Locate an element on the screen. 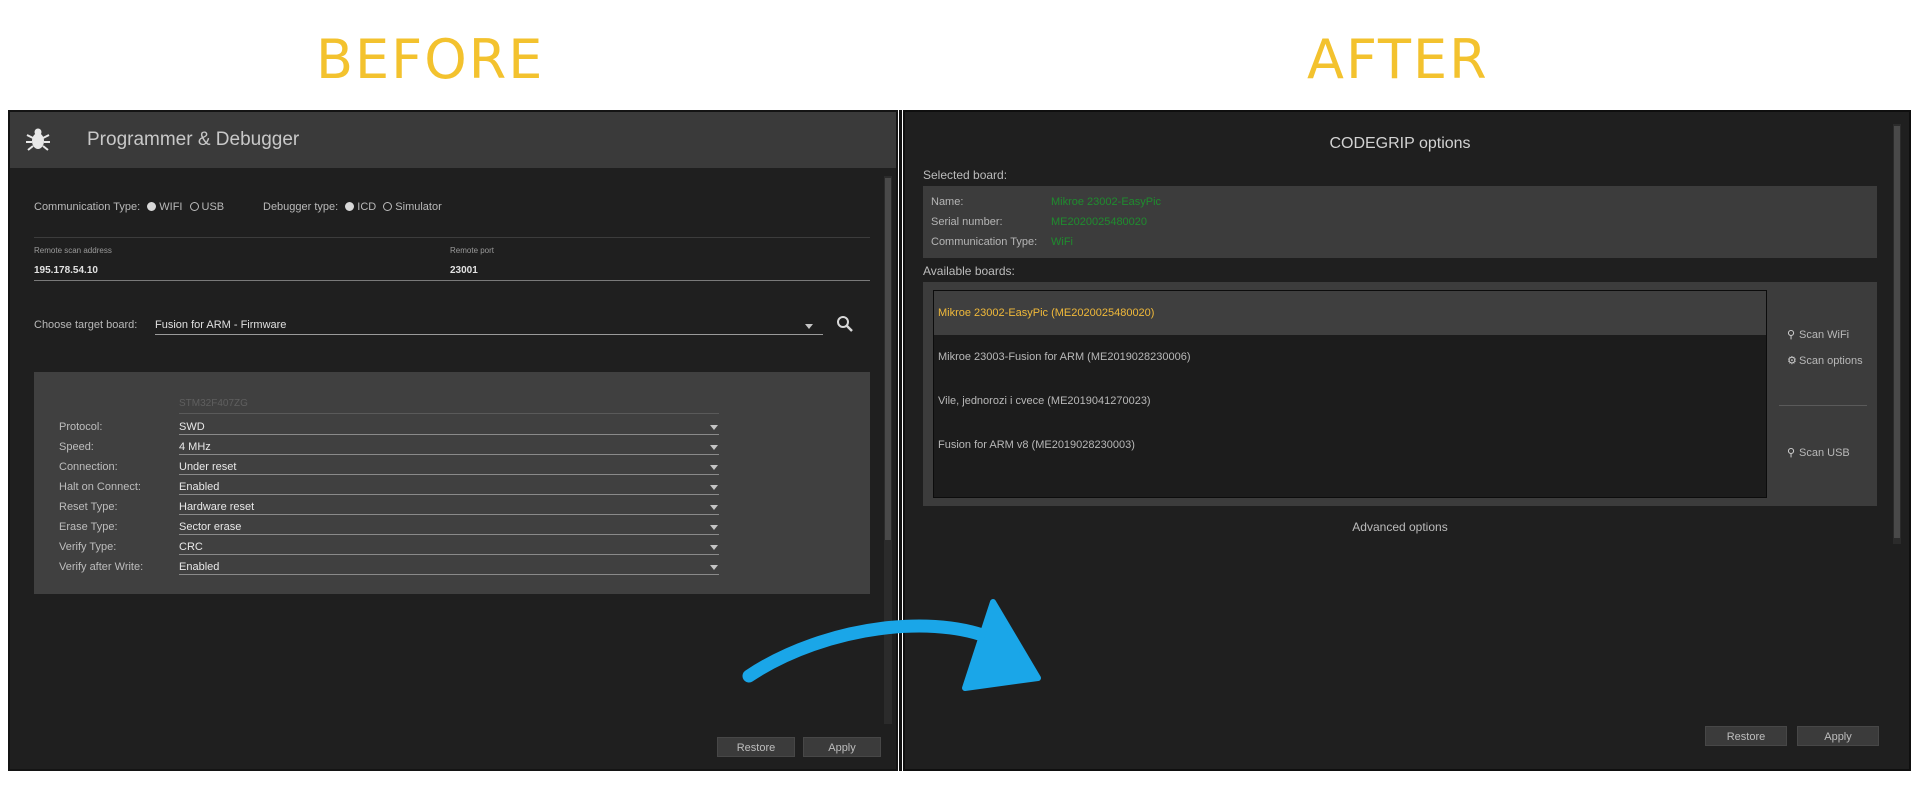 The image size is (1920, 799). before-heading: BEFORE is located at coordinates (430, 59).